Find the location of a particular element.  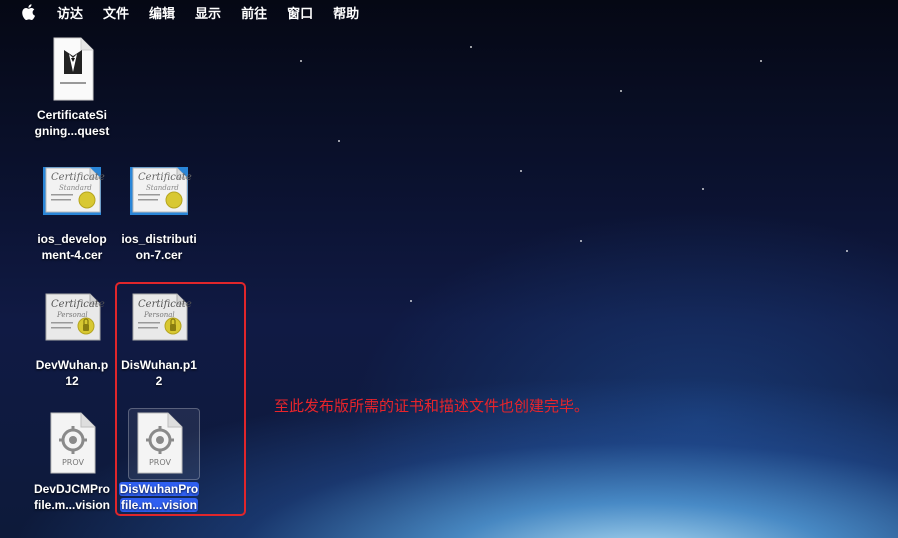

menu-help: 帮助 is located at coordinates (346, 12).